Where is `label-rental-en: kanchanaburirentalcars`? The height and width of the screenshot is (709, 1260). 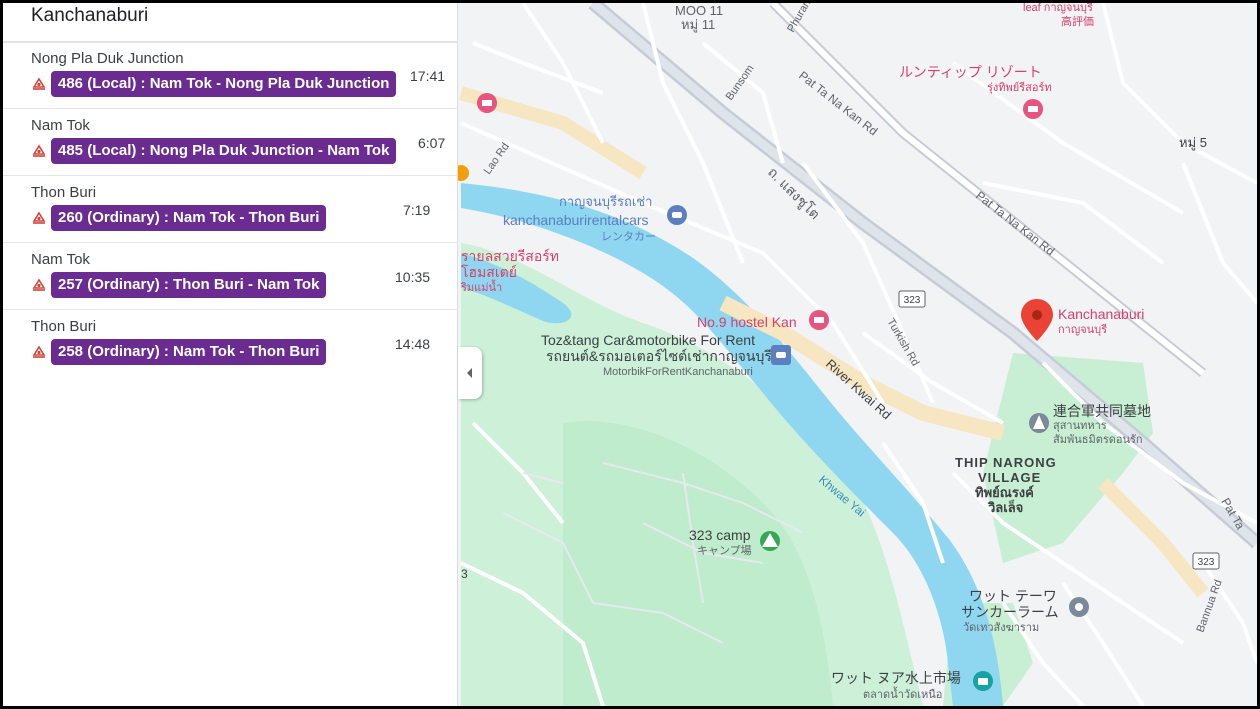 label-rental-en: kanchanaburirentalcars is located at coordinates (576, 220).